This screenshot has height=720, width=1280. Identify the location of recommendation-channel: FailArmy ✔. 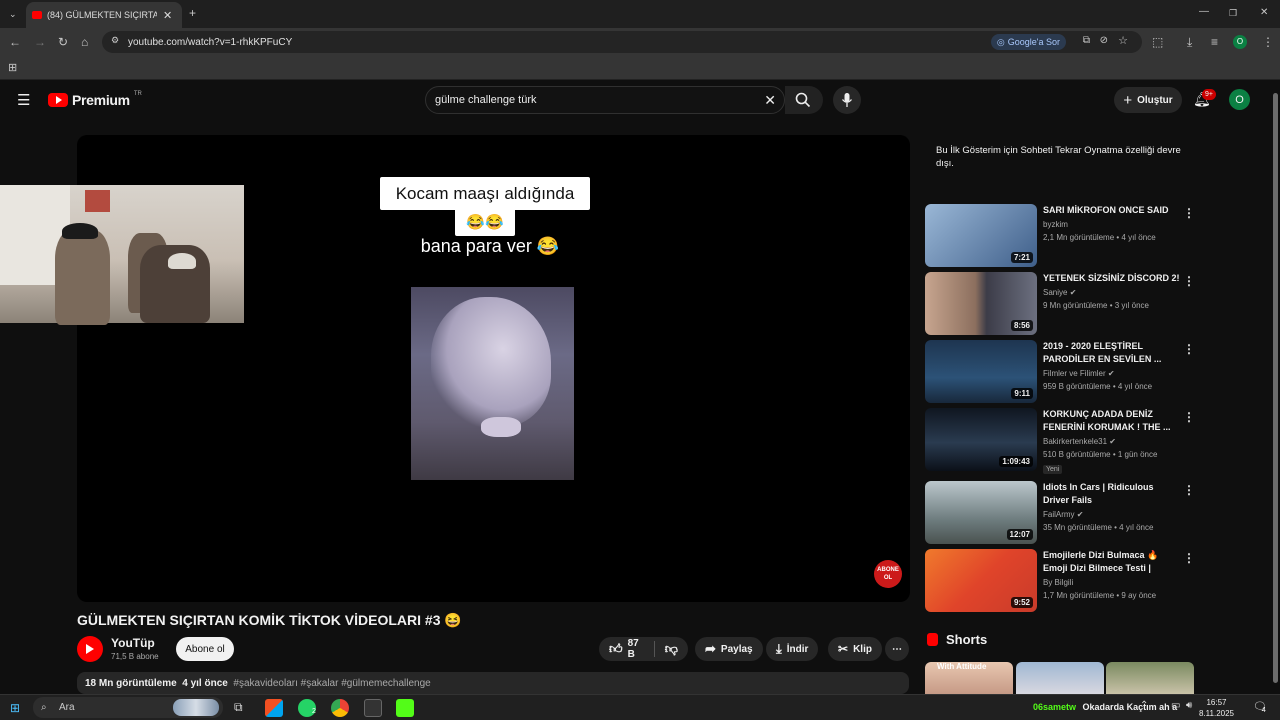
(1063, 514).